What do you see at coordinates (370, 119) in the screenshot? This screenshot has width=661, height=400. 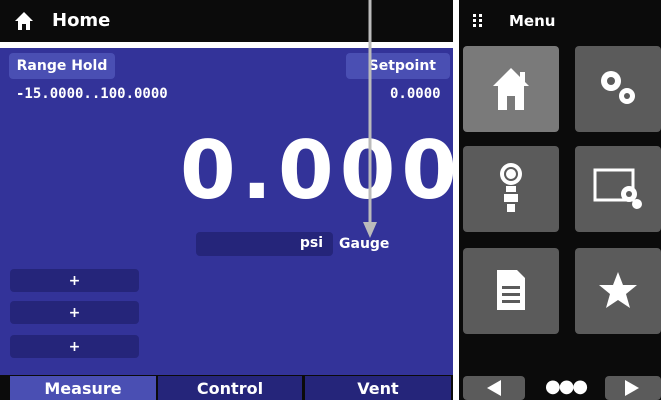 I see `annotation-arrow` at bounding box center [370, 119].